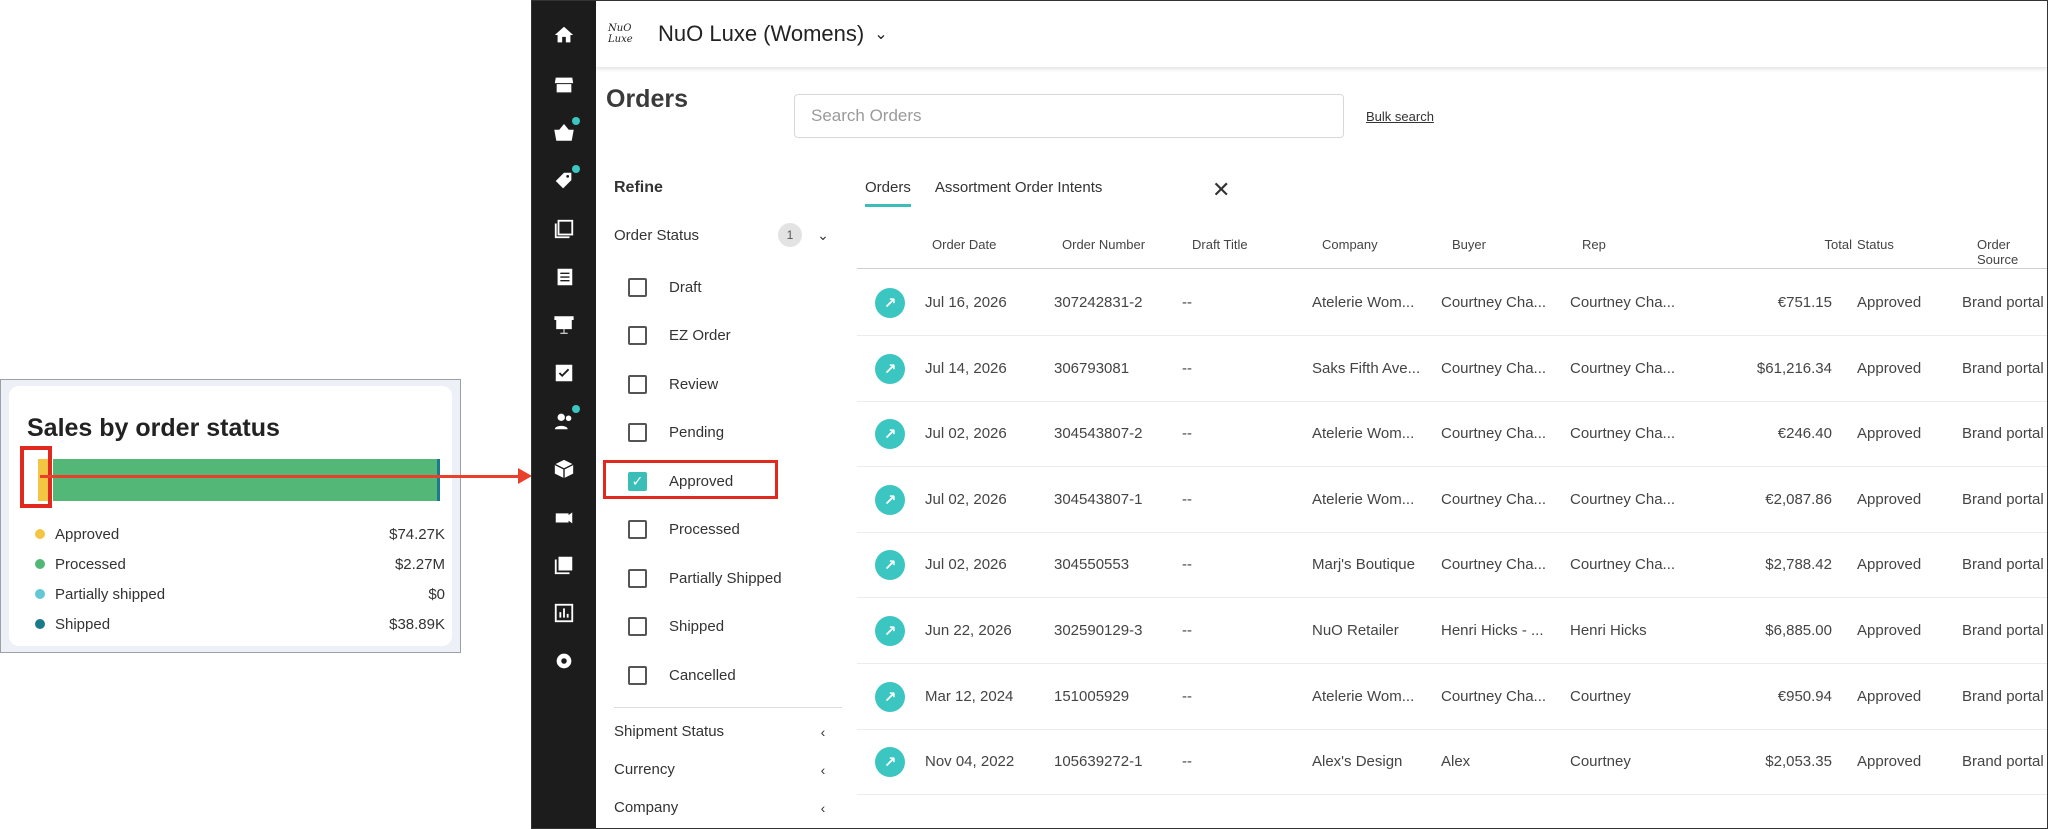  What do you see at coordinates (564, 325) in the screenshot?
I see `presentation-icon` at bounding box center [564, 325].